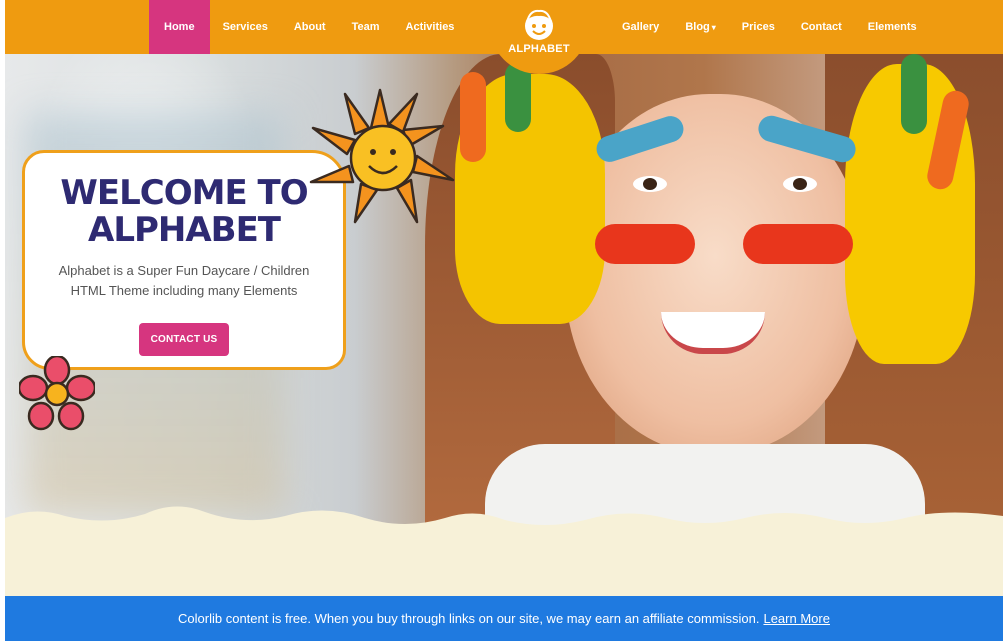  I want to click on nav-blog-label: Blog, so click(697, 27).